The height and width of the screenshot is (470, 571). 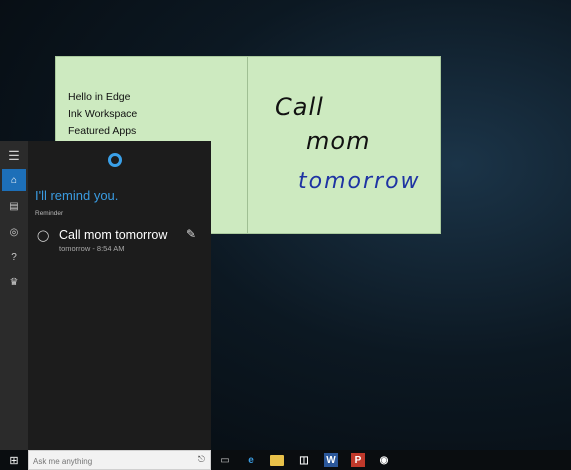 What do you see at coordinates (14, 206) in the screenshot?
I see `notebook-icon: ▤` at bounding box center [14, 206].